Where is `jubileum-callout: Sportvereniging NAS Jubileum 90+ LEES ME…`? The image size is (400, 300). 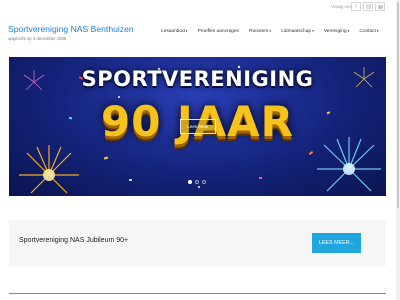 jubileum-callout: Sportvereniging NAS Jubileum 90+ LEES ME… is located at coordinates (197, 243).